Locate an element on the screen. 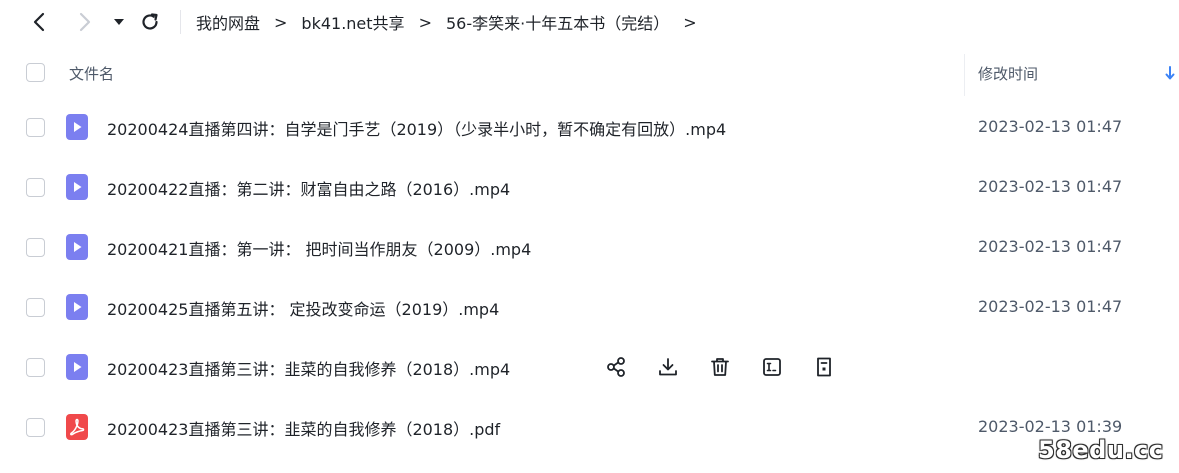  delete-icon is located at coordinates (720, 367).